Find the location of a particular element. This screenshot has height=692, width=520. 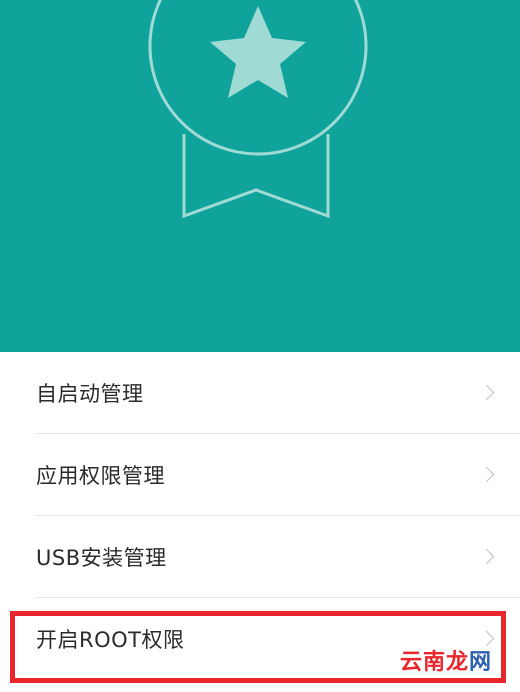

medal-star-icon is located at coordinates (258, 109).